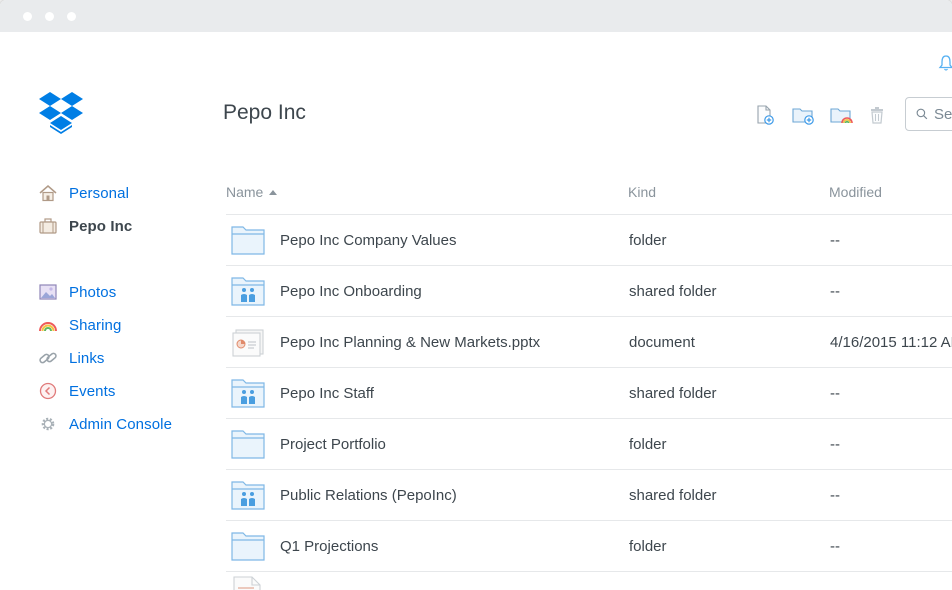 Image resolution: width=952 pixels, height=590 pixels. I want to click on sidebar-item-links: Links, so click(71, 358).